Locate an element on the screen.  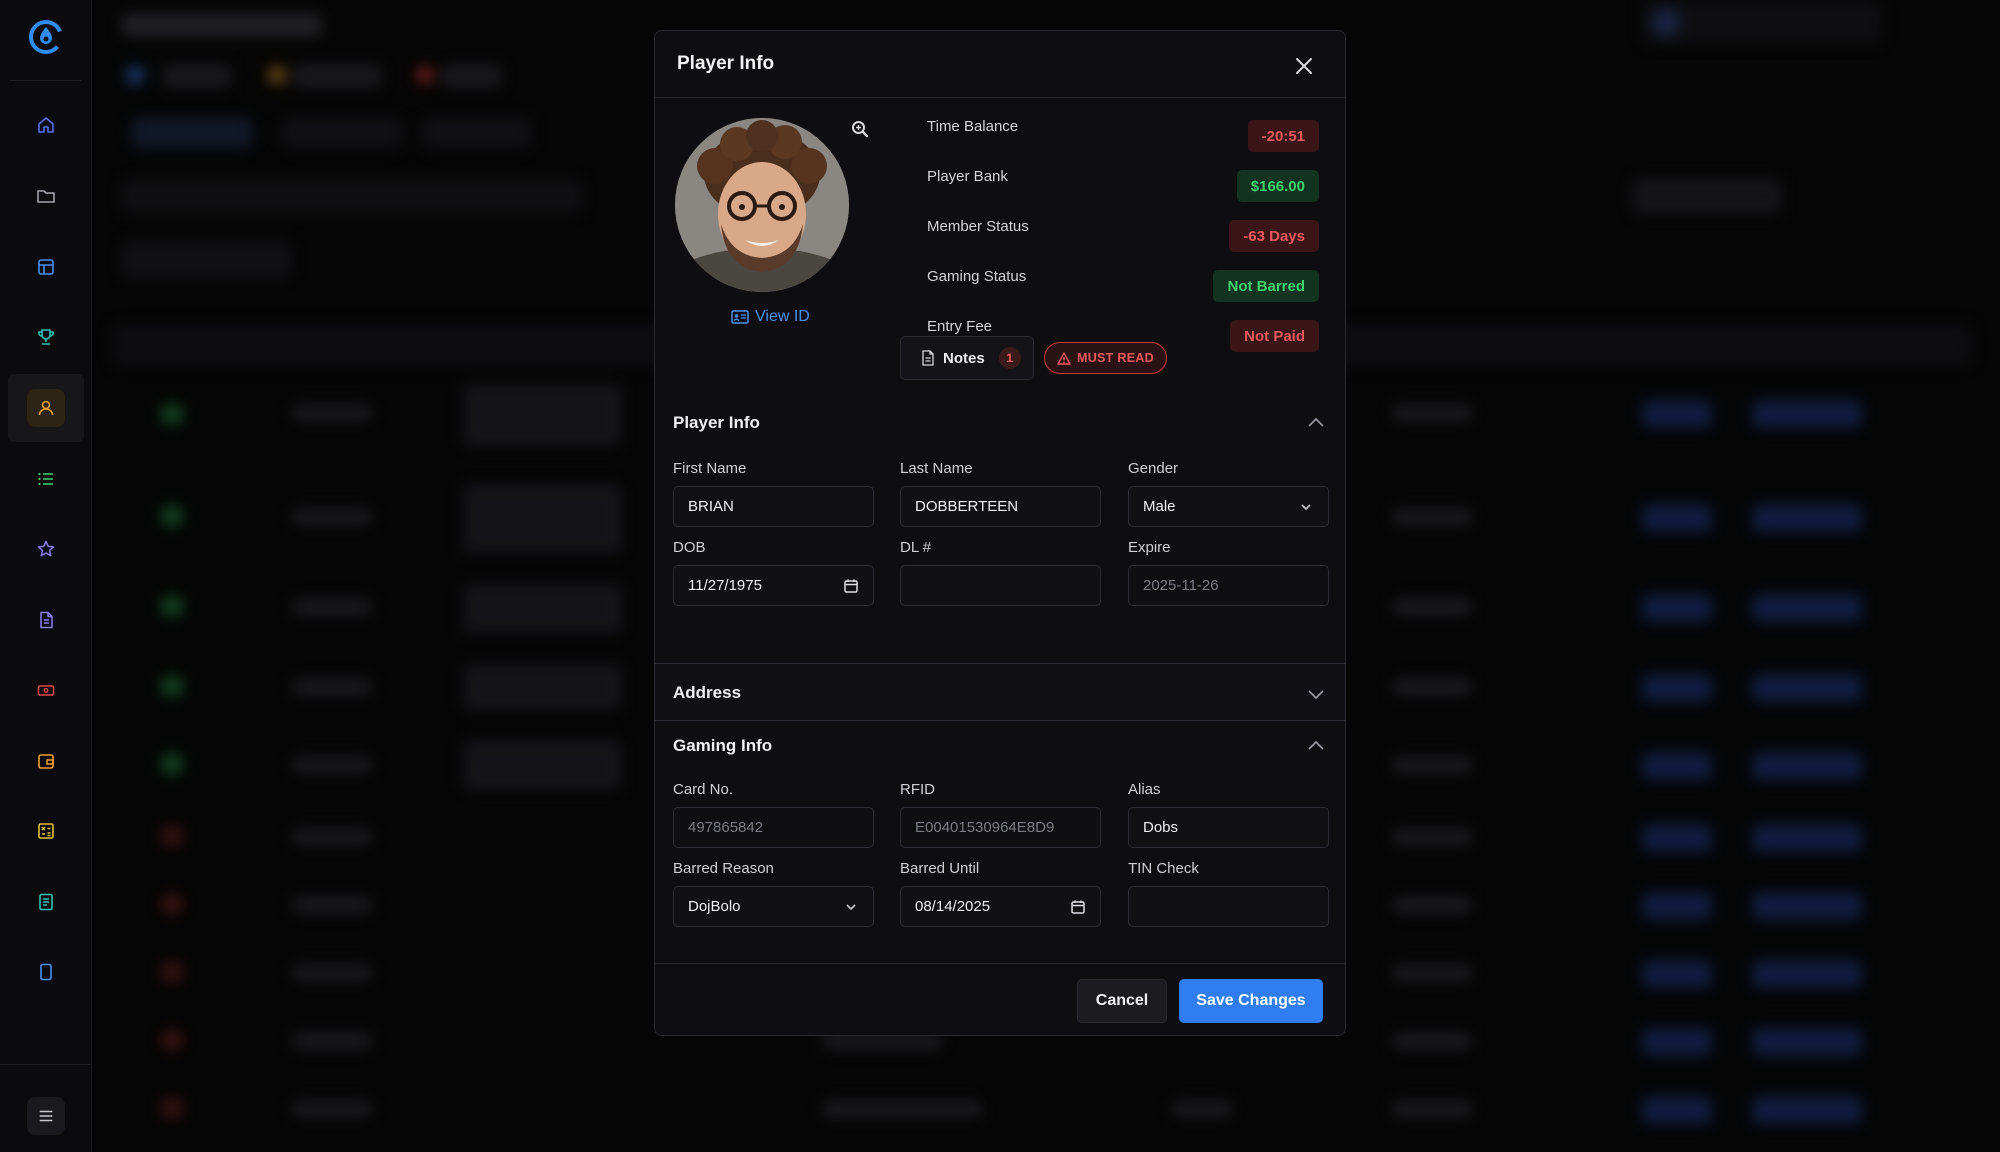
stat-label: Gaming Status is located at coordinates (977, 276).